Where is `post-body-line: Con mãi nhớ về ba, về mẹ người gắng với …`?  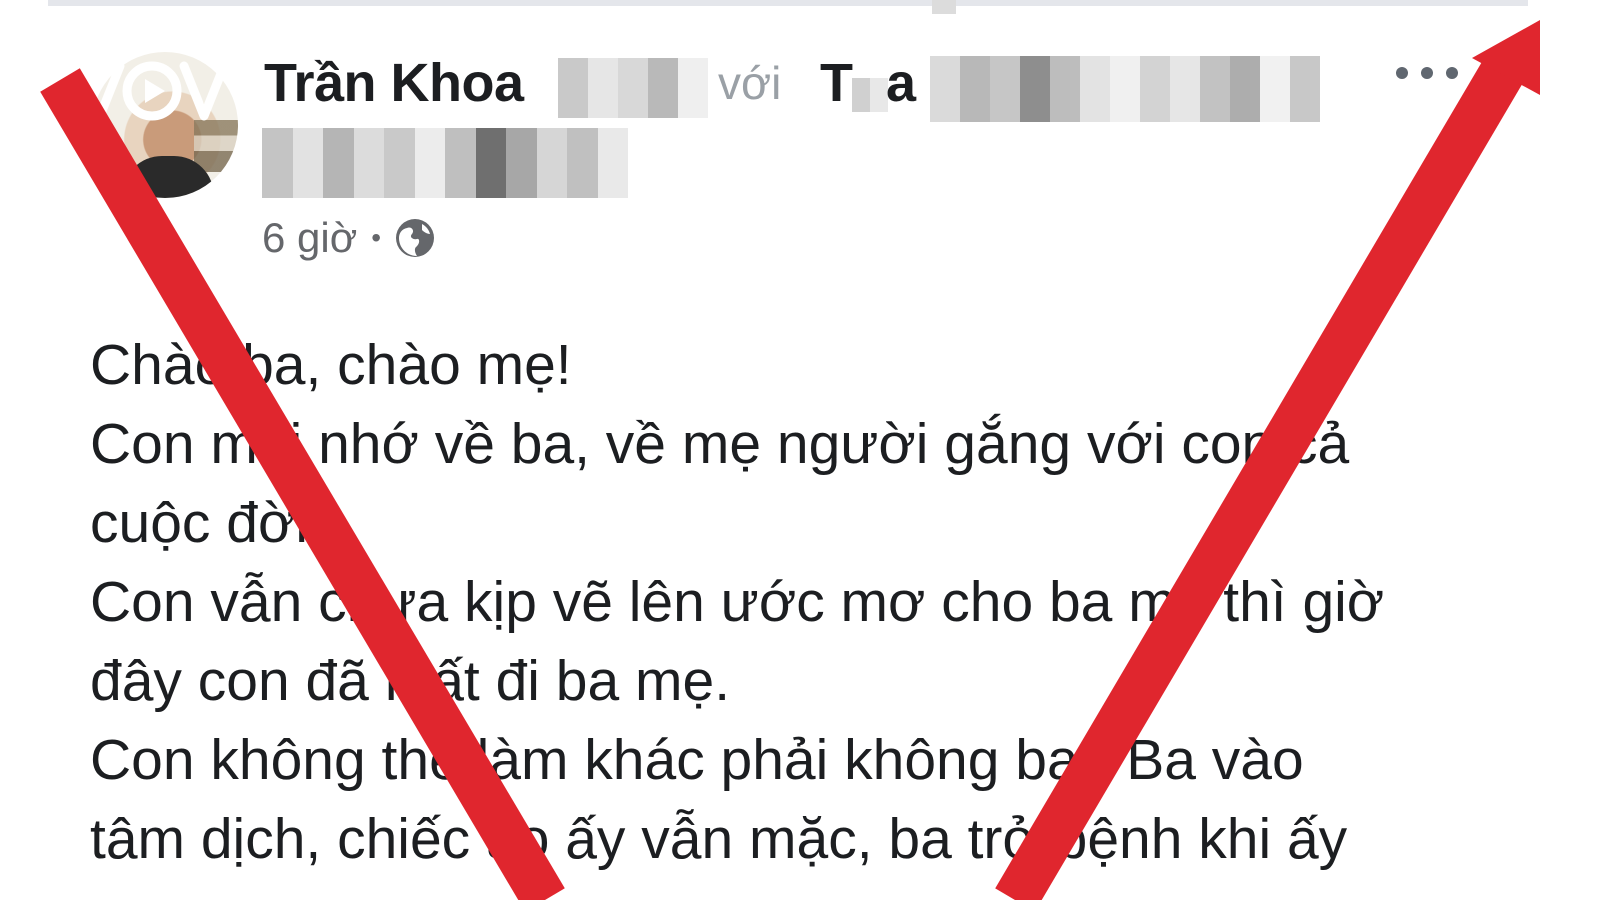
post-body-line: Con mãi nhớ về ba, về mẹ người gắng với … is located at coordinates (720, 444).